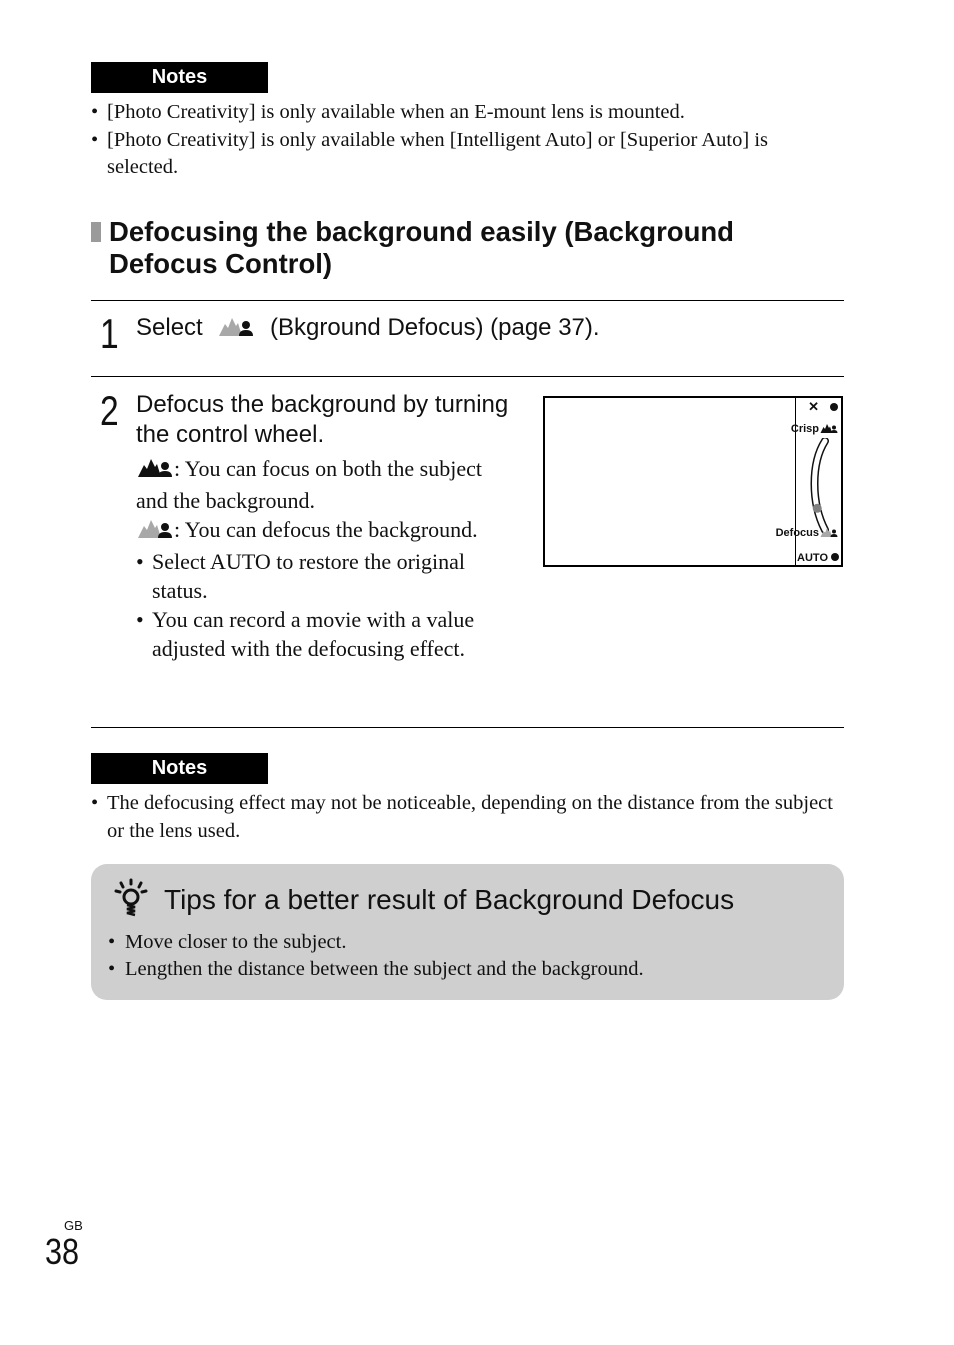 The width and height of the screenshot is (954, 1345). I want to click on defocus-slider, so click(820, 485).